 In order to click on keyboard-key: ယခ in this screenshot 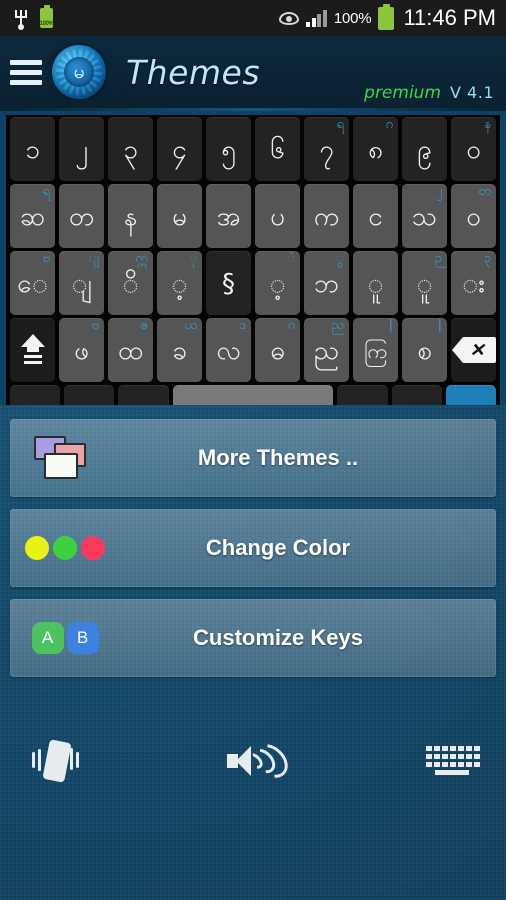, I will do `click(179, 350)`.